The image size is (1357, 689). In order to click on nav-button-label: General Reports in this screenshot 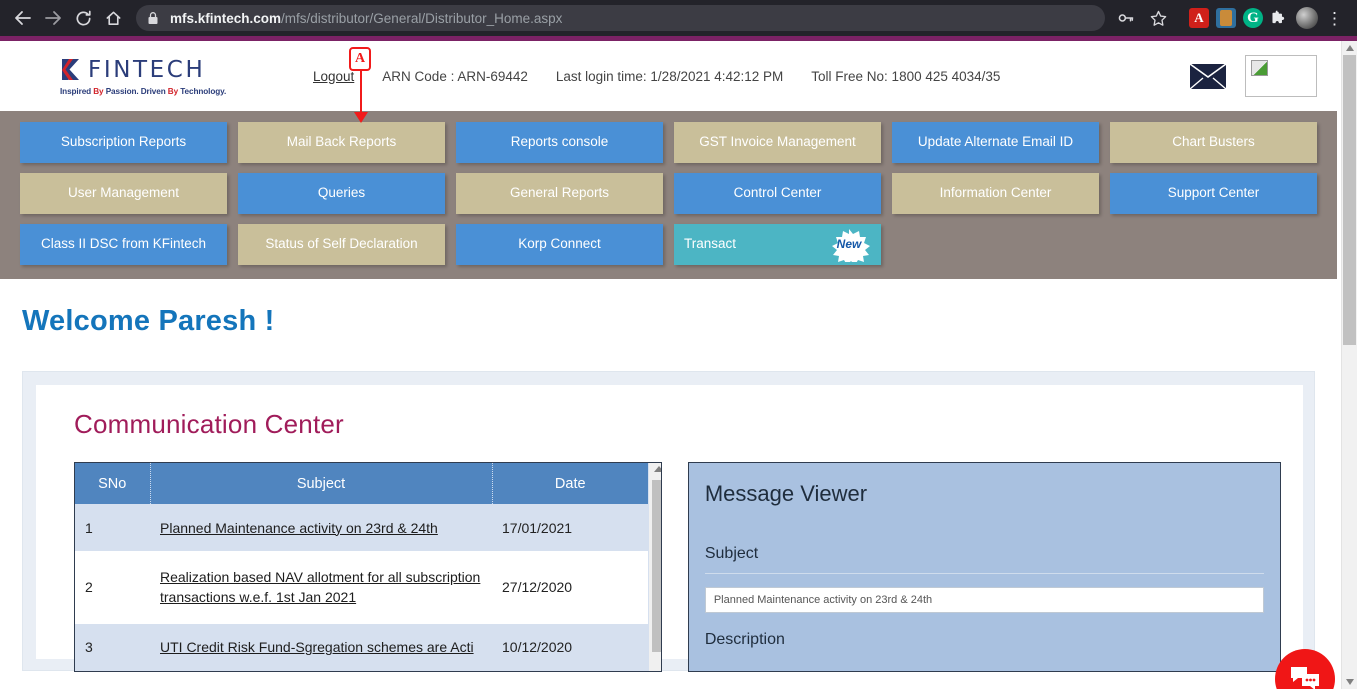, I will do `click(559, 193)`.